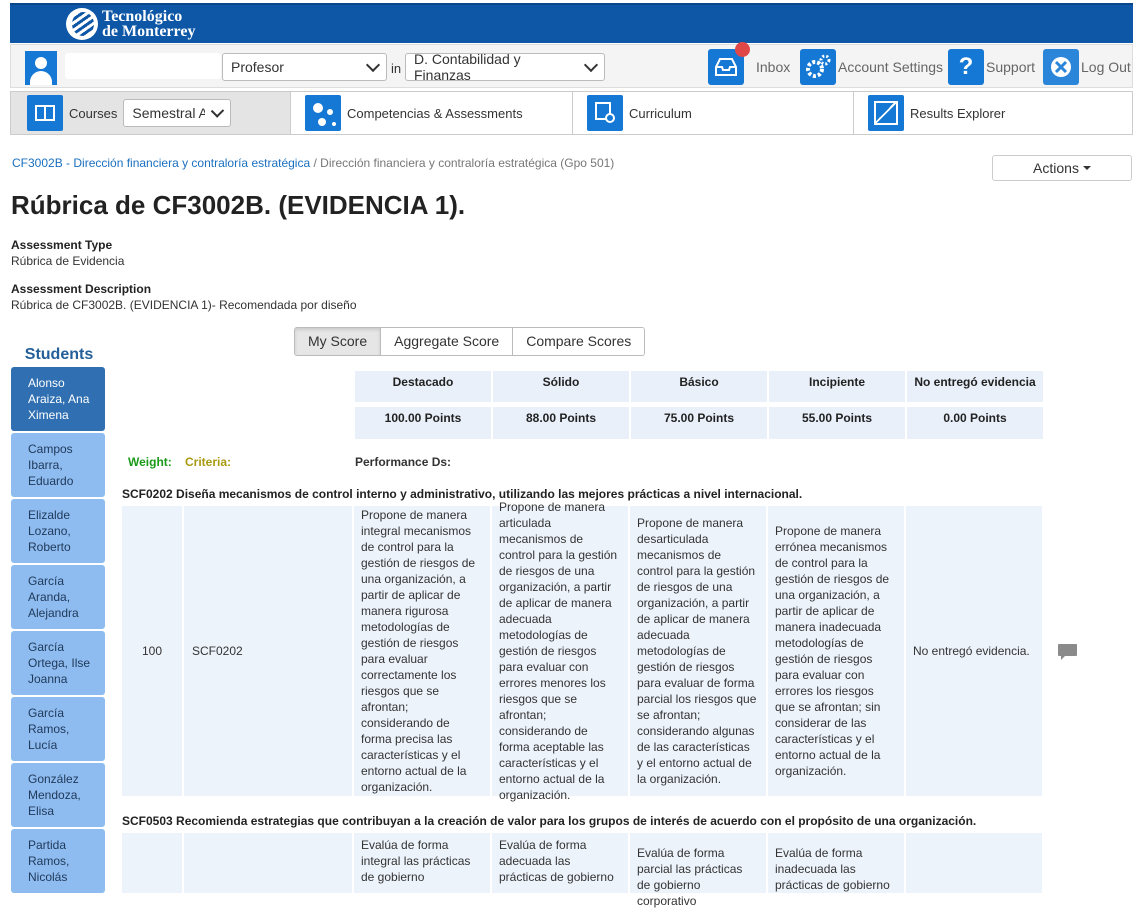 The width and height of the screenshot is (1145, 909). I want to click on performance-column-label: Performance Ds:, so click(403, 462).